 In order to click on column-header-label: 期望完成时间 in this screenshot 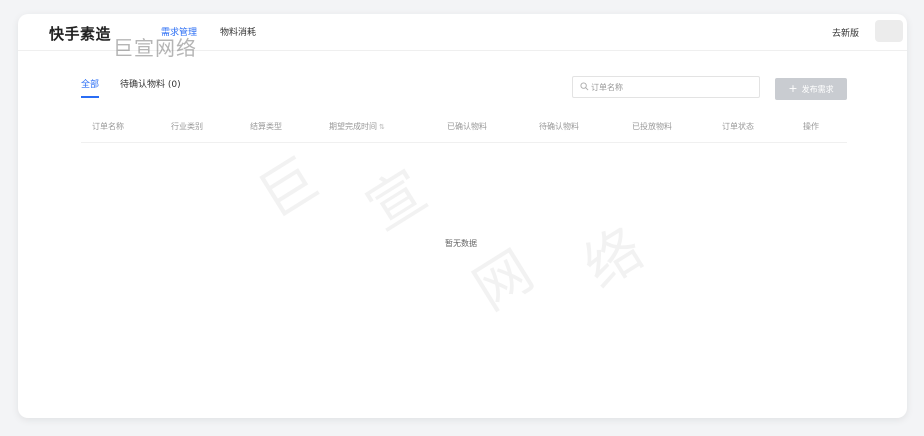, I will do `click(353, 126)`.